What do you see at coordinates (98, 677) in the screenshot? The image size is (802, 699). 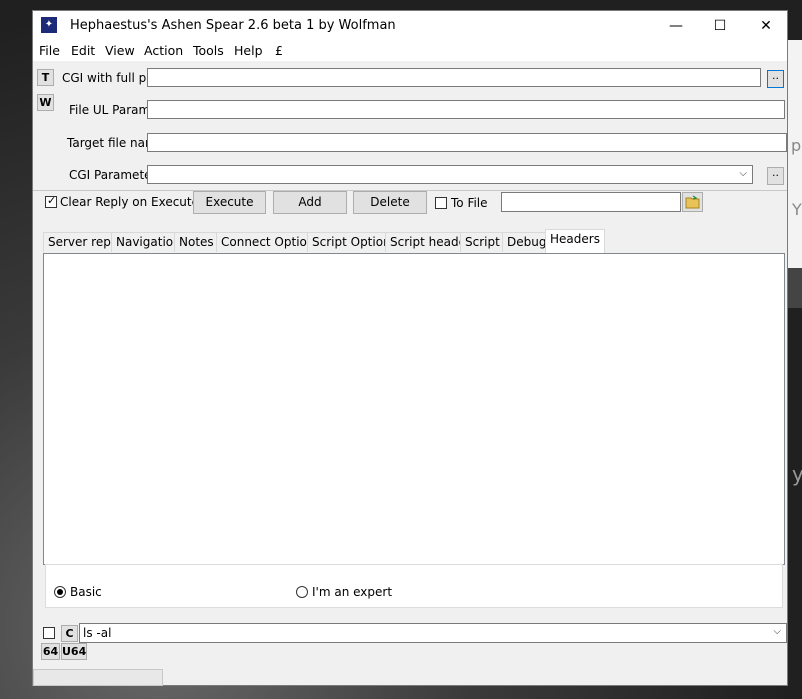 I see `status-bar-panel` at bounding box center [98, 677].